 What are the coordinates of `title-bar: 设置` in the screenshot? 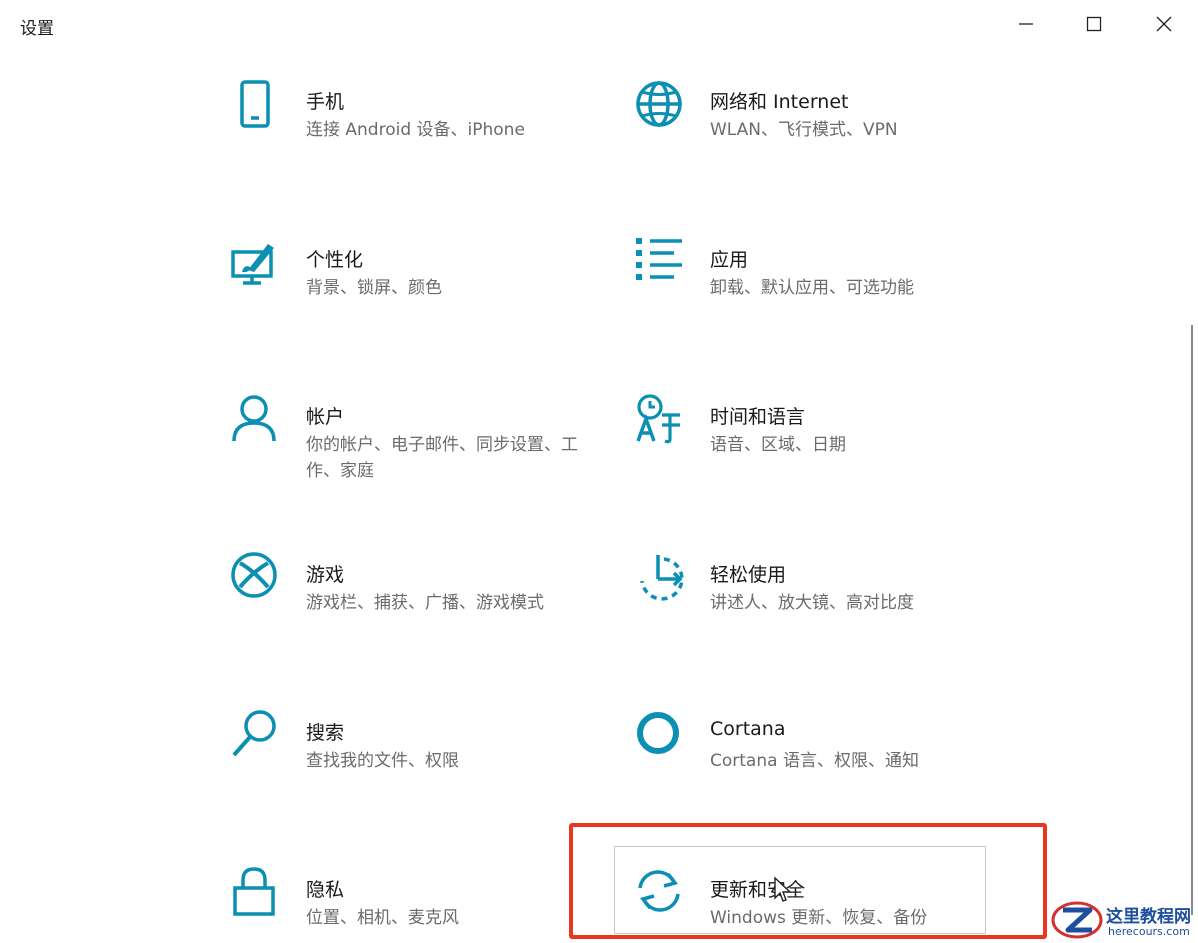 It's located at (599, 25).